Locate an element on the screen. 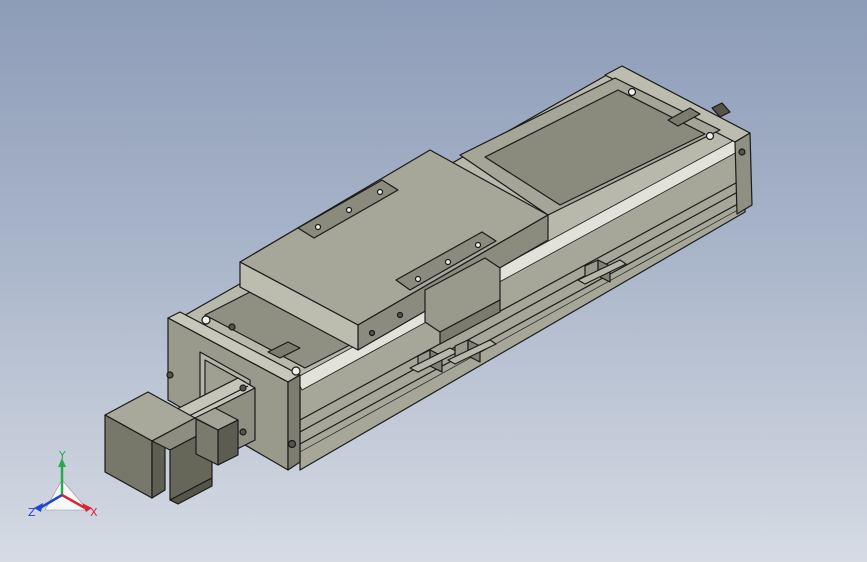 The width and height of the screenshot is (867, 562). coordinate-triad: Y X Z is located at coordinates (63, 484).